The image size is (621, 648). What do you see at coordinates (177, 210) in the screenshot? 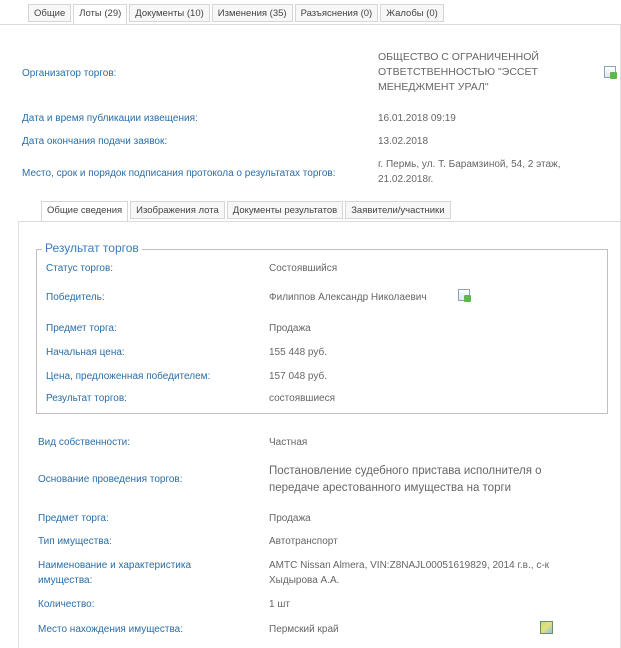
I see `tab-lot-images: Изображения лота` at bounding box center [177, 210].